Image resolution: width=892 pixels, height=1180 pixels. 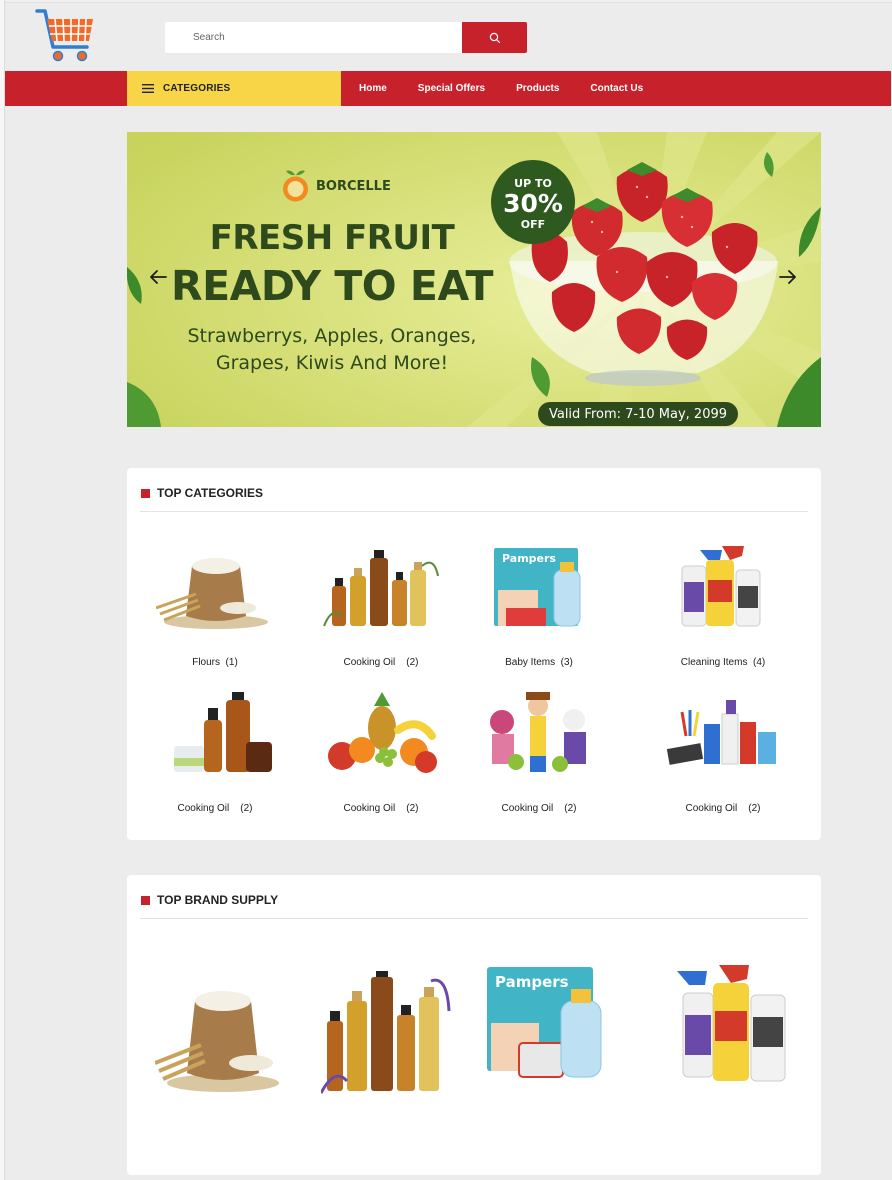 I want to click on section-header: TOP BRAND SUPPLY, so click(x=209, y=900).